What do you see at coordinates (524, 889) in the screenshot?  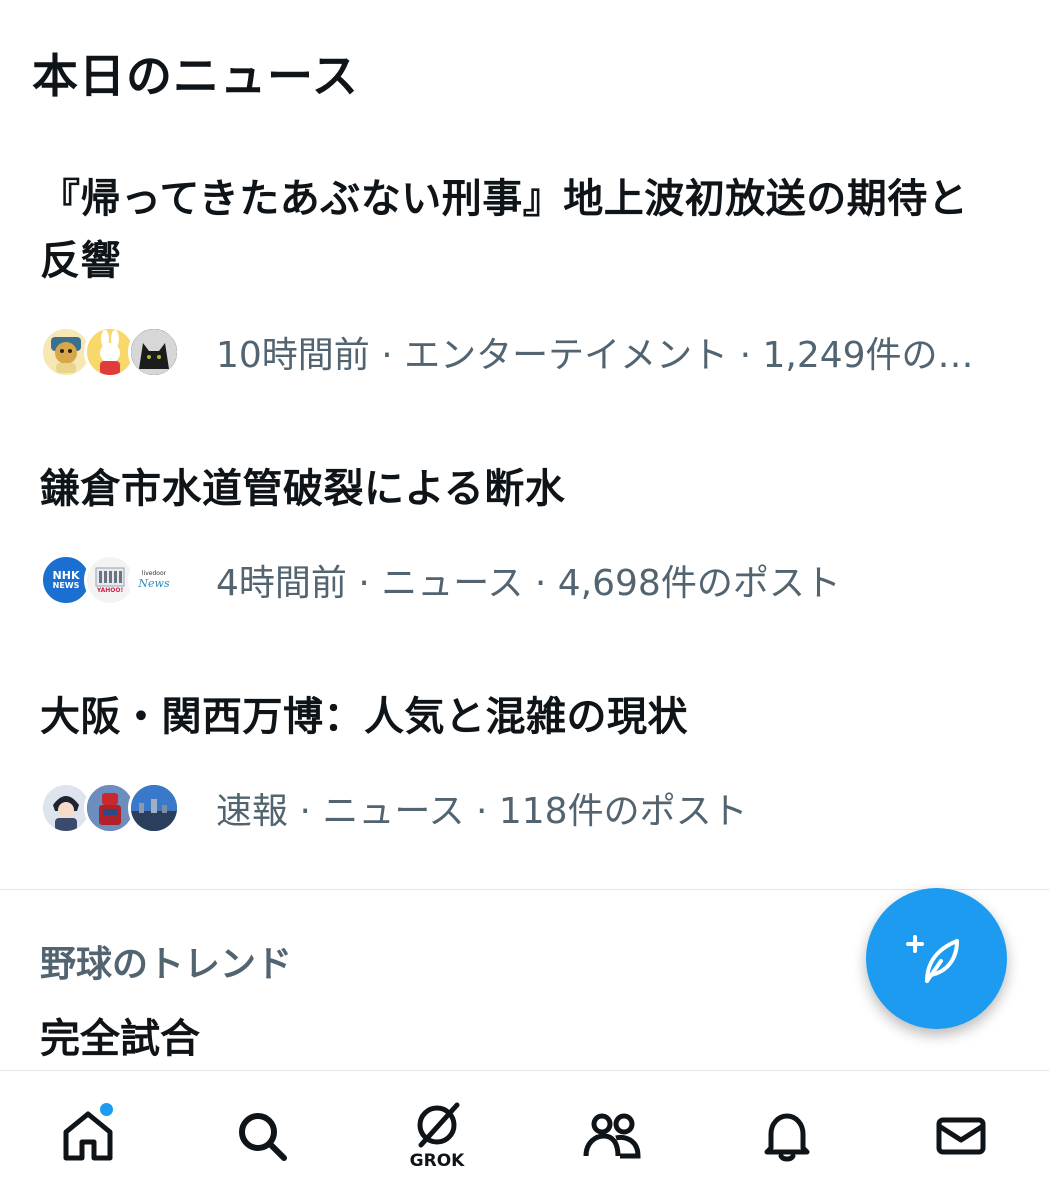 I see `section-divider` at bounding box center [524, 889].